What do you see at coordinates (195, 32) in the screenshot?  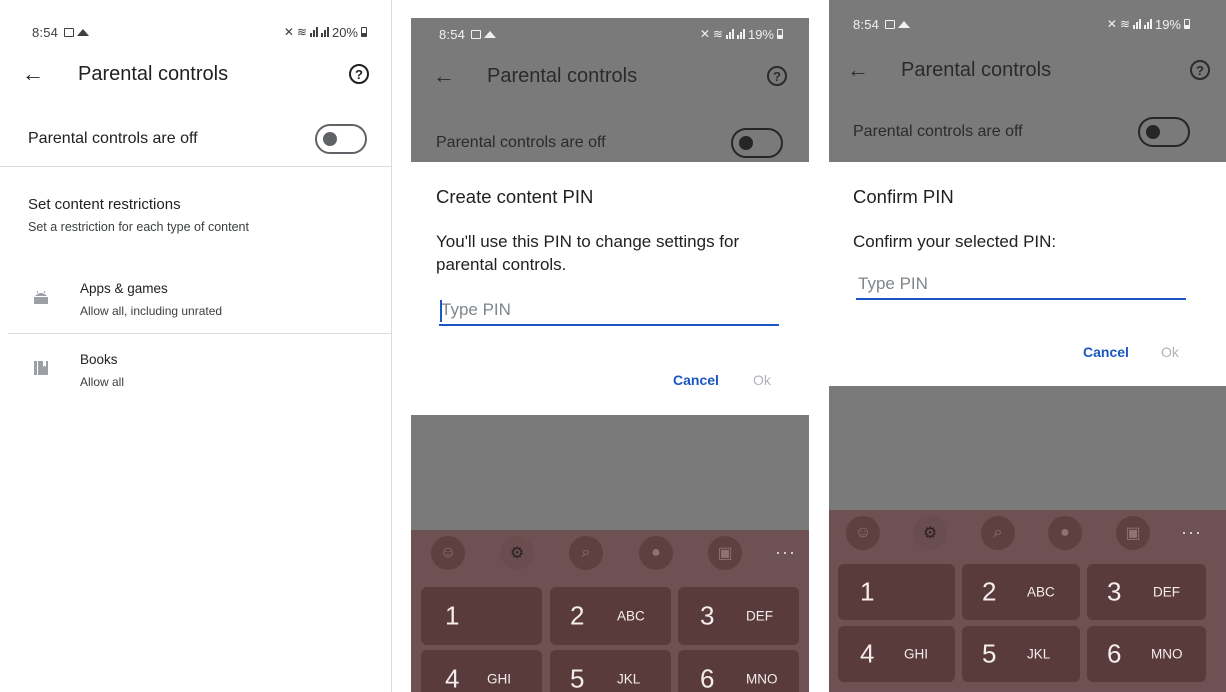 I see `status-bar: 8:54 ✕ ≋ 20%` at bounding box center [195, 32].